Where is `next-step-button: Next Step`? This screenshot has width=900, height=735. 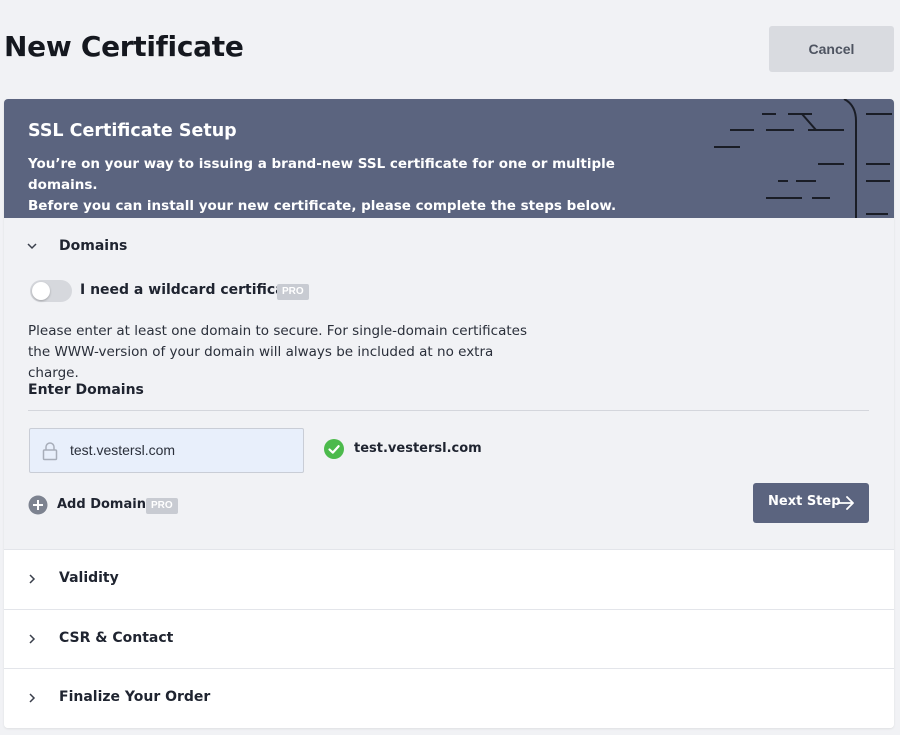 next-step-button: Next Step is located at coordinates (811, 503).